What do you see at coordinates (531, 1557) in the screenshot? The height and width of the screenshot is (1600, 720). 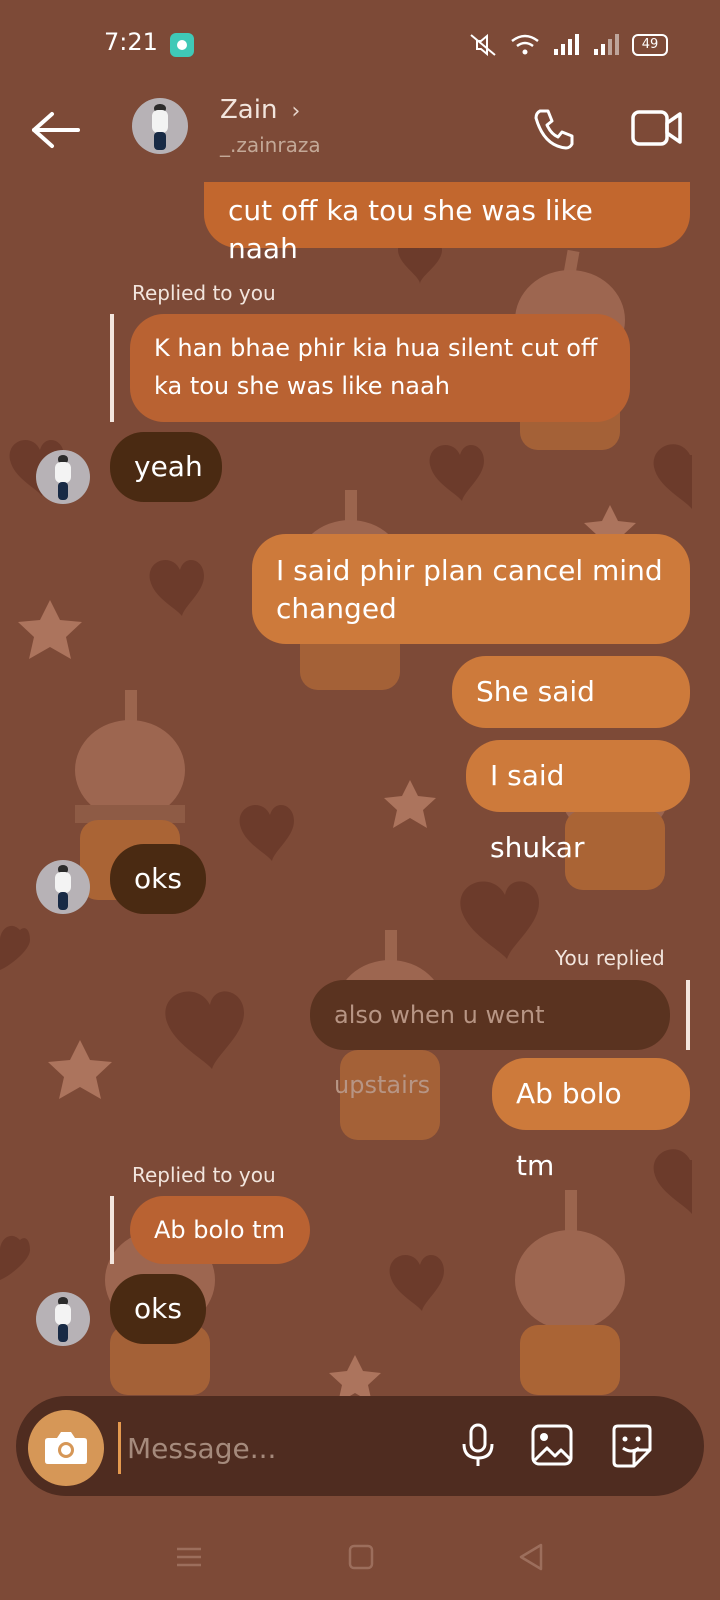 I see `back-nav-icon` at bounding box center [531, 1557].